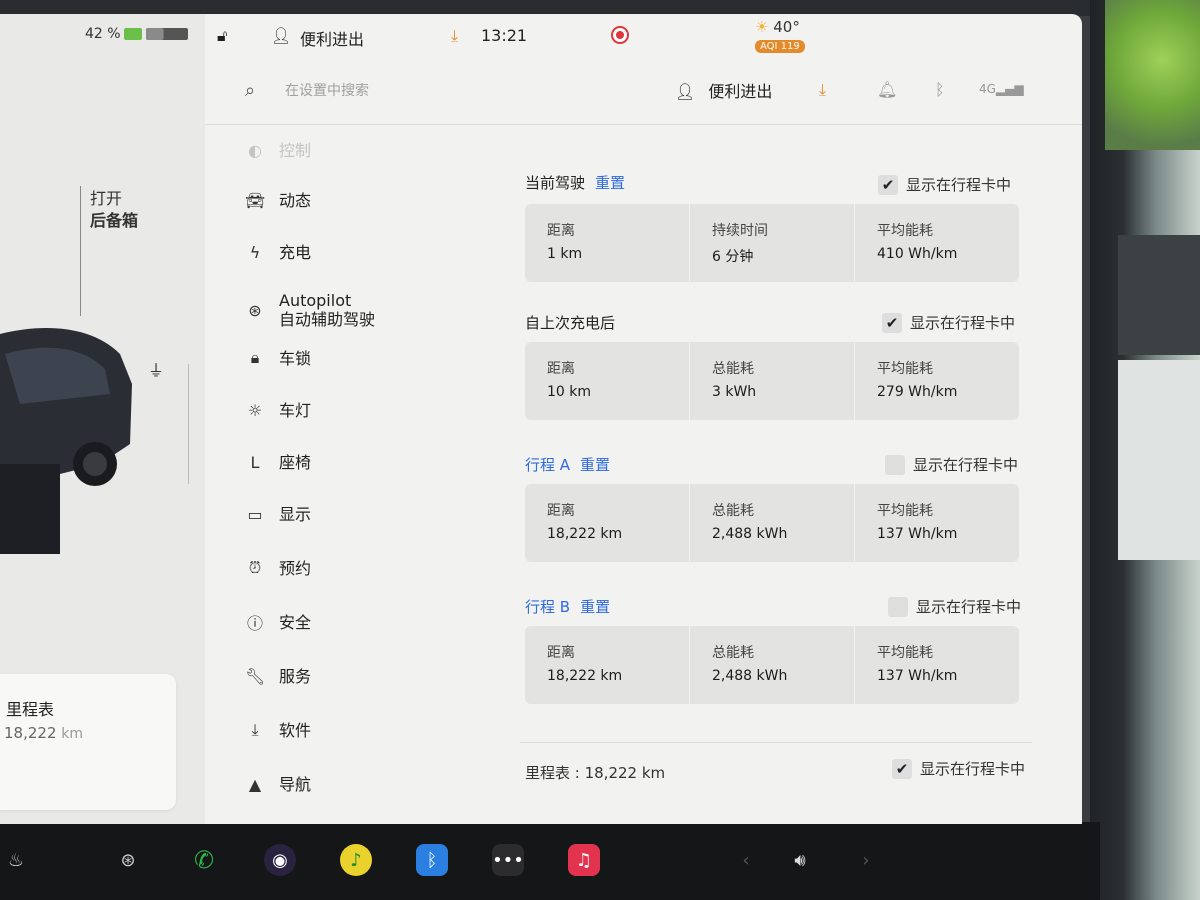  Describe the element at coordinates (1001, 89) in the screenshot. I see `signal-icon: 4G▂▄▆` at that location.